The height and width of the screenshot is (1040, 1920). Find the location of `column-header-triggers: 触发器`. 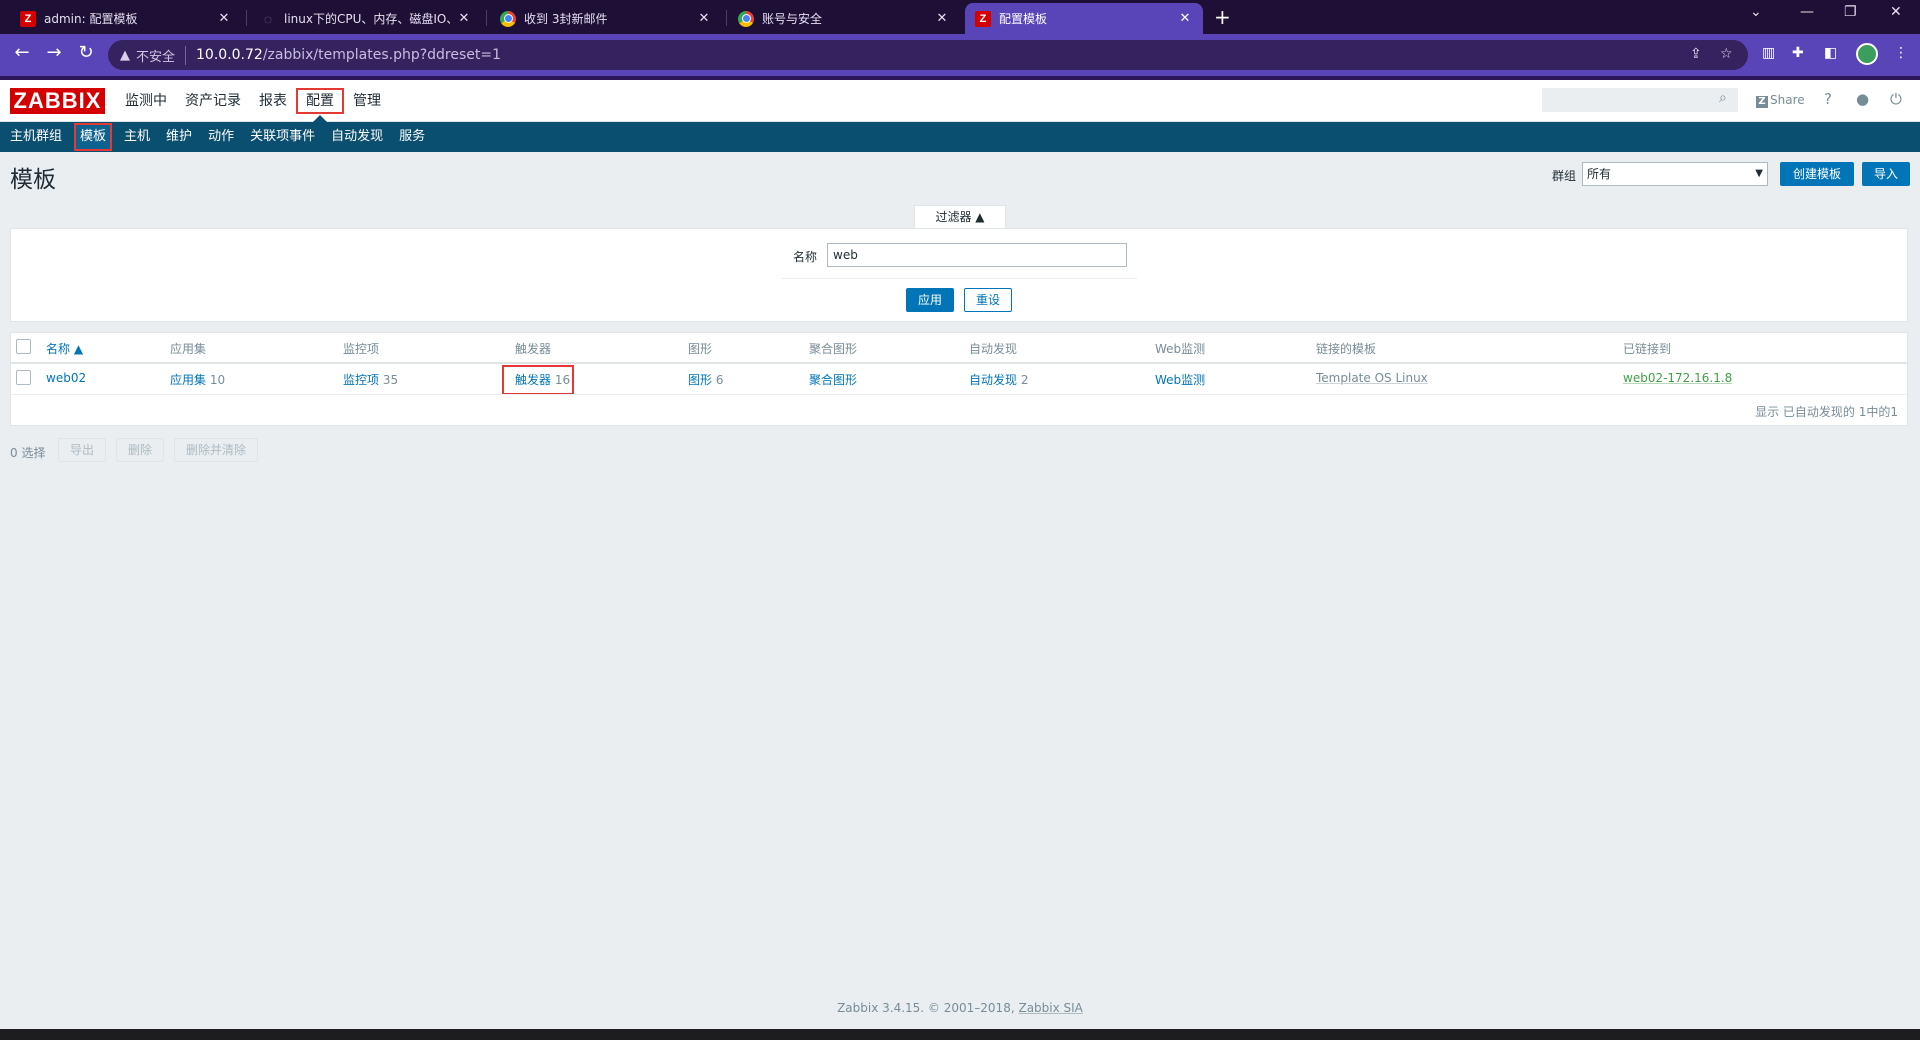

column-header-triggers: 触发器 is located at coordinates (533, 349).